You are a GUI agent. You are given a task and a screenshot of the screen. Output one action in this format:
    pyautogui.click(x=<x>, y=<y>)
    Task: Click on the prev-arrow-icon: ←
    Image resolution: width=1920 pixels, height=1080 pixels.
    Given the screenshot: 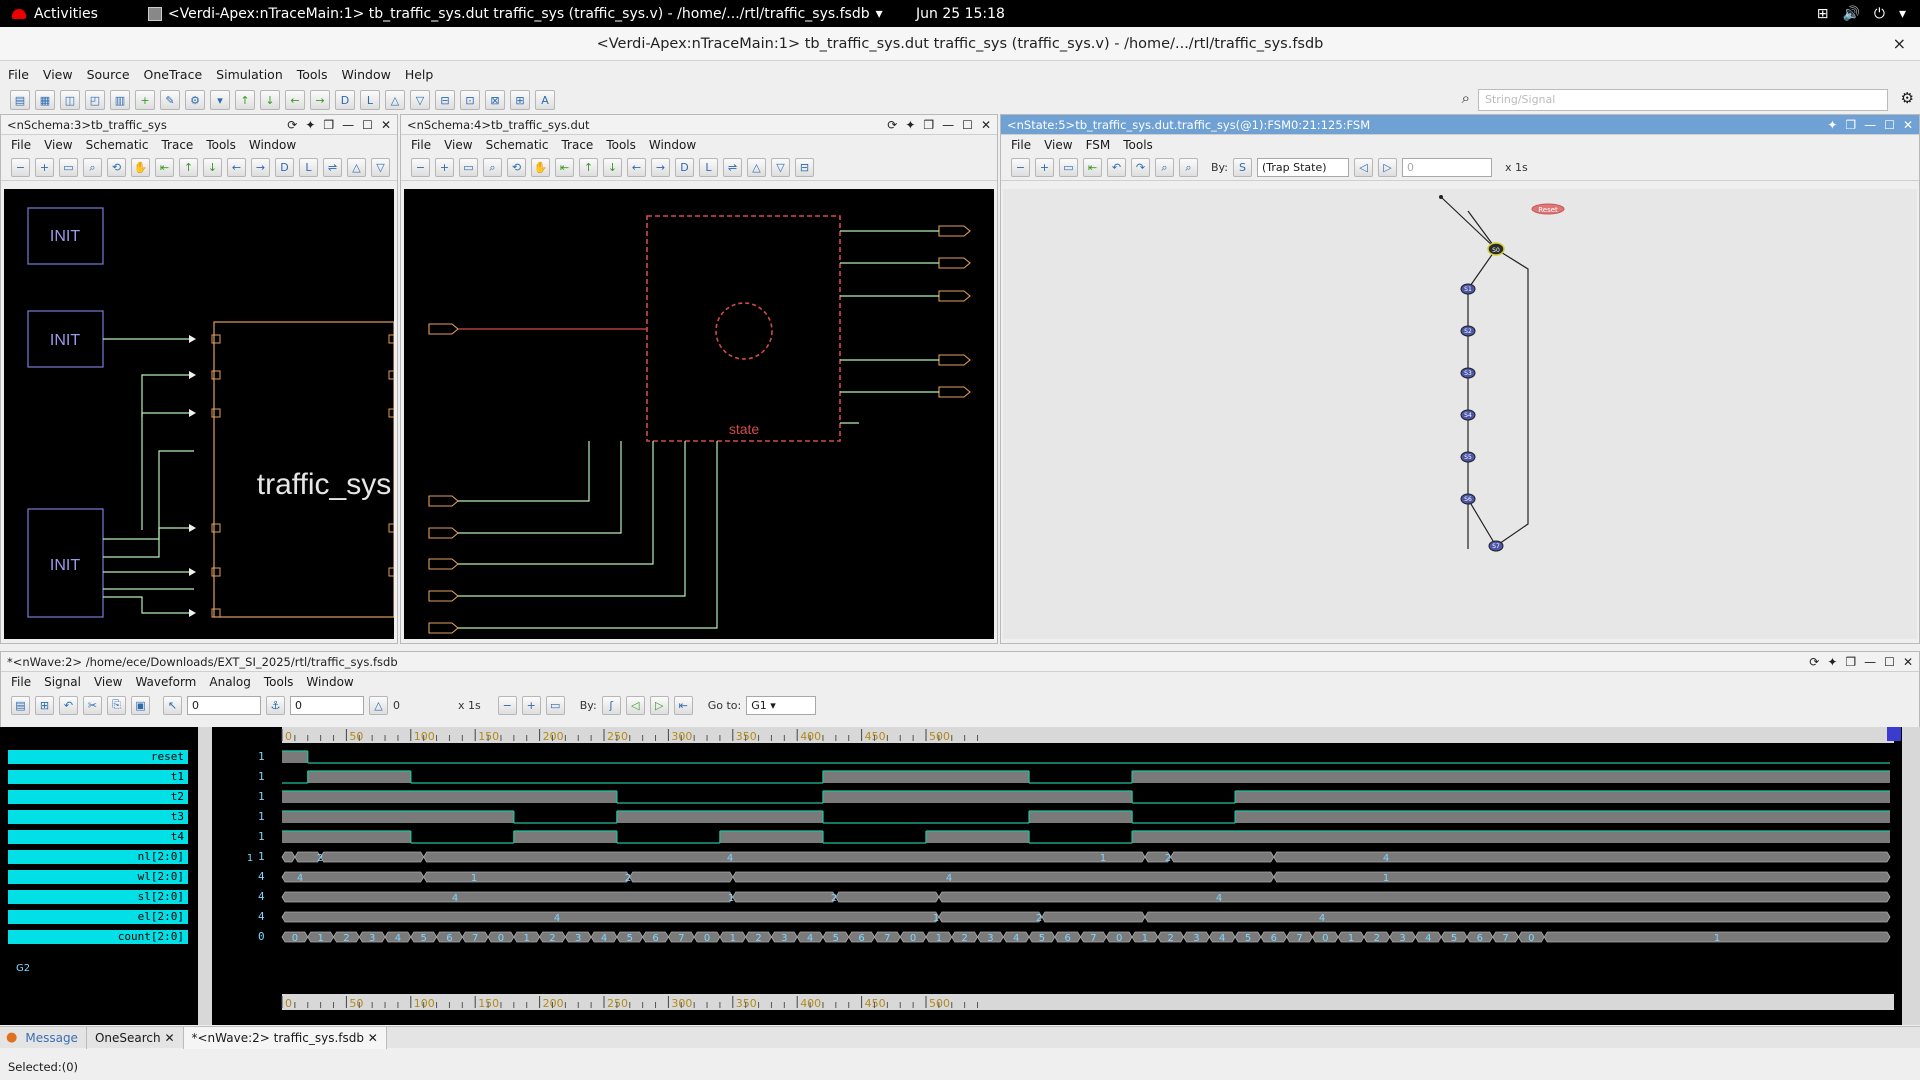 What is the action you would take?
    pyautogui.click(x=236, y=167)
    